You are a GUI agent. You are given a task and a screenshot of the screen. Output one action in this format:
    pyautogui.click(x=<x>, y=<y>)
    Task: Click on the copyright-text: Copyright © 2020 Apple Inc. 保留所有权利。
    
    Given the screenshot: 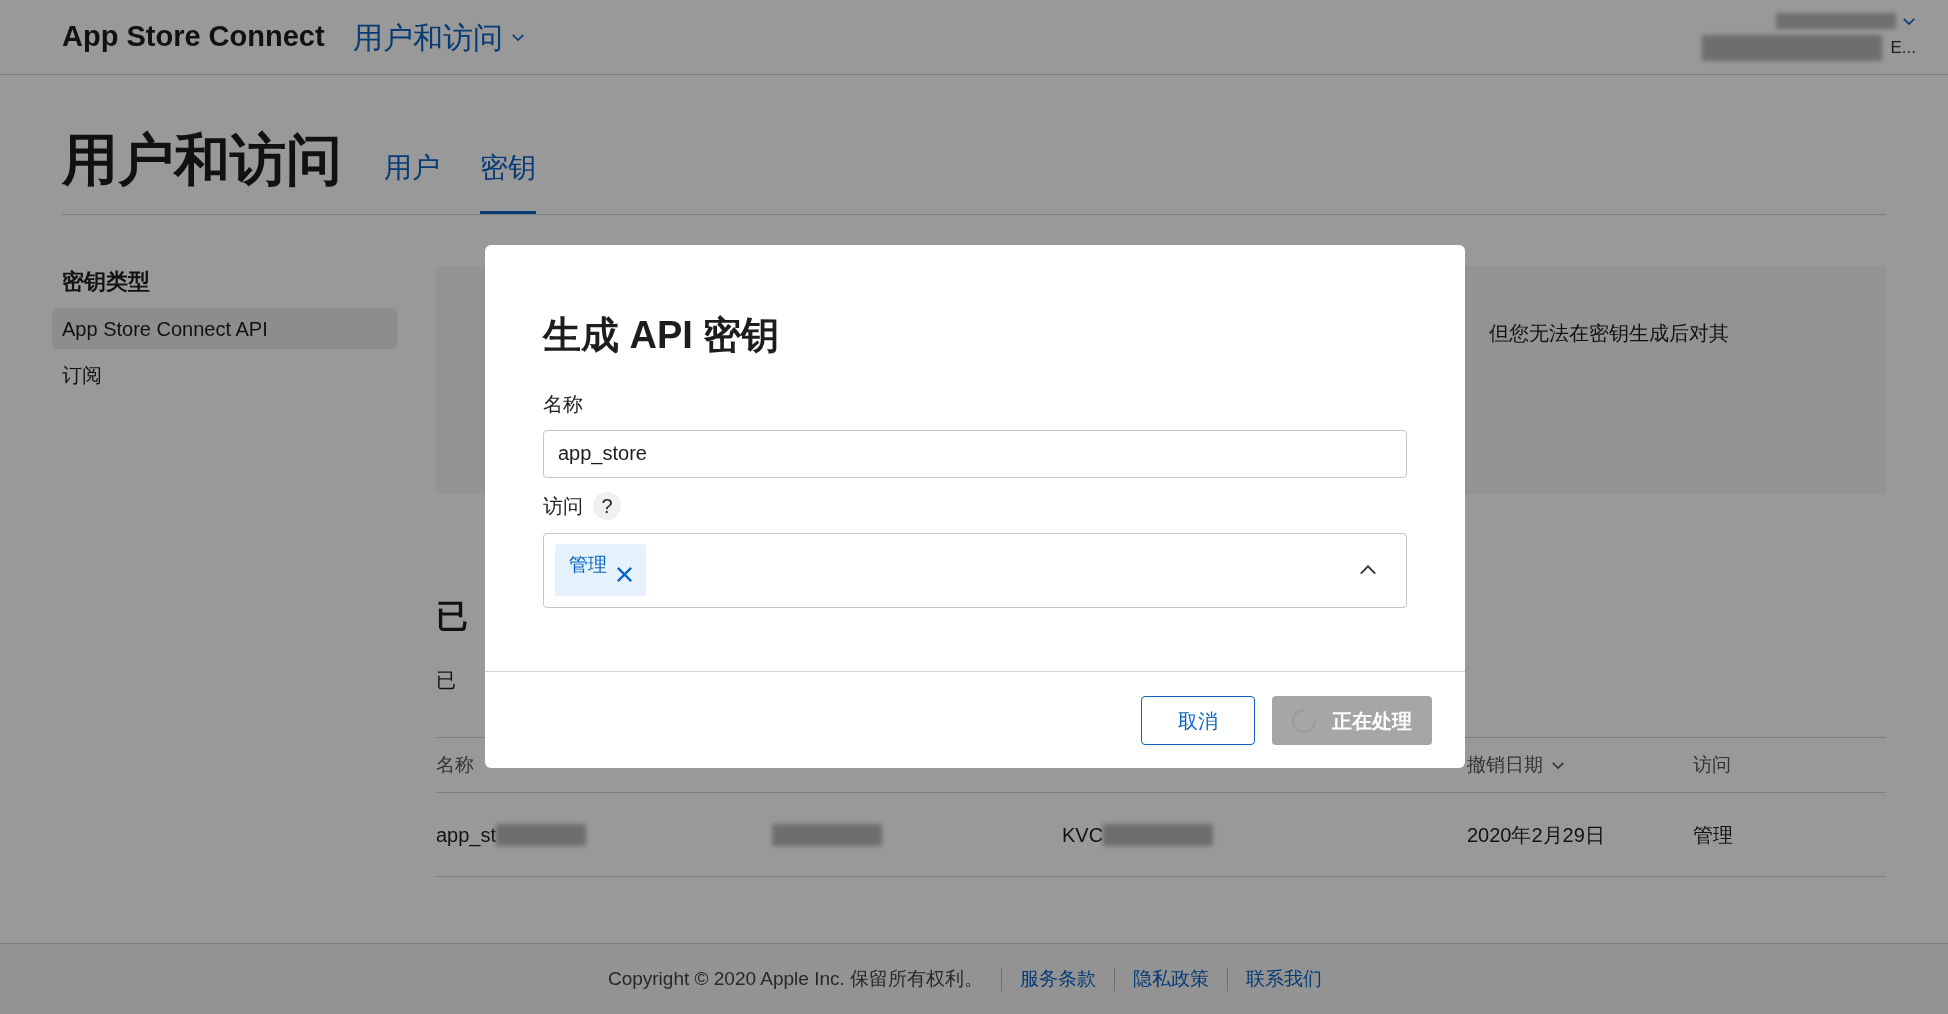 What is the action you would take?
    pyautogui.click(x=796, y=978)
    